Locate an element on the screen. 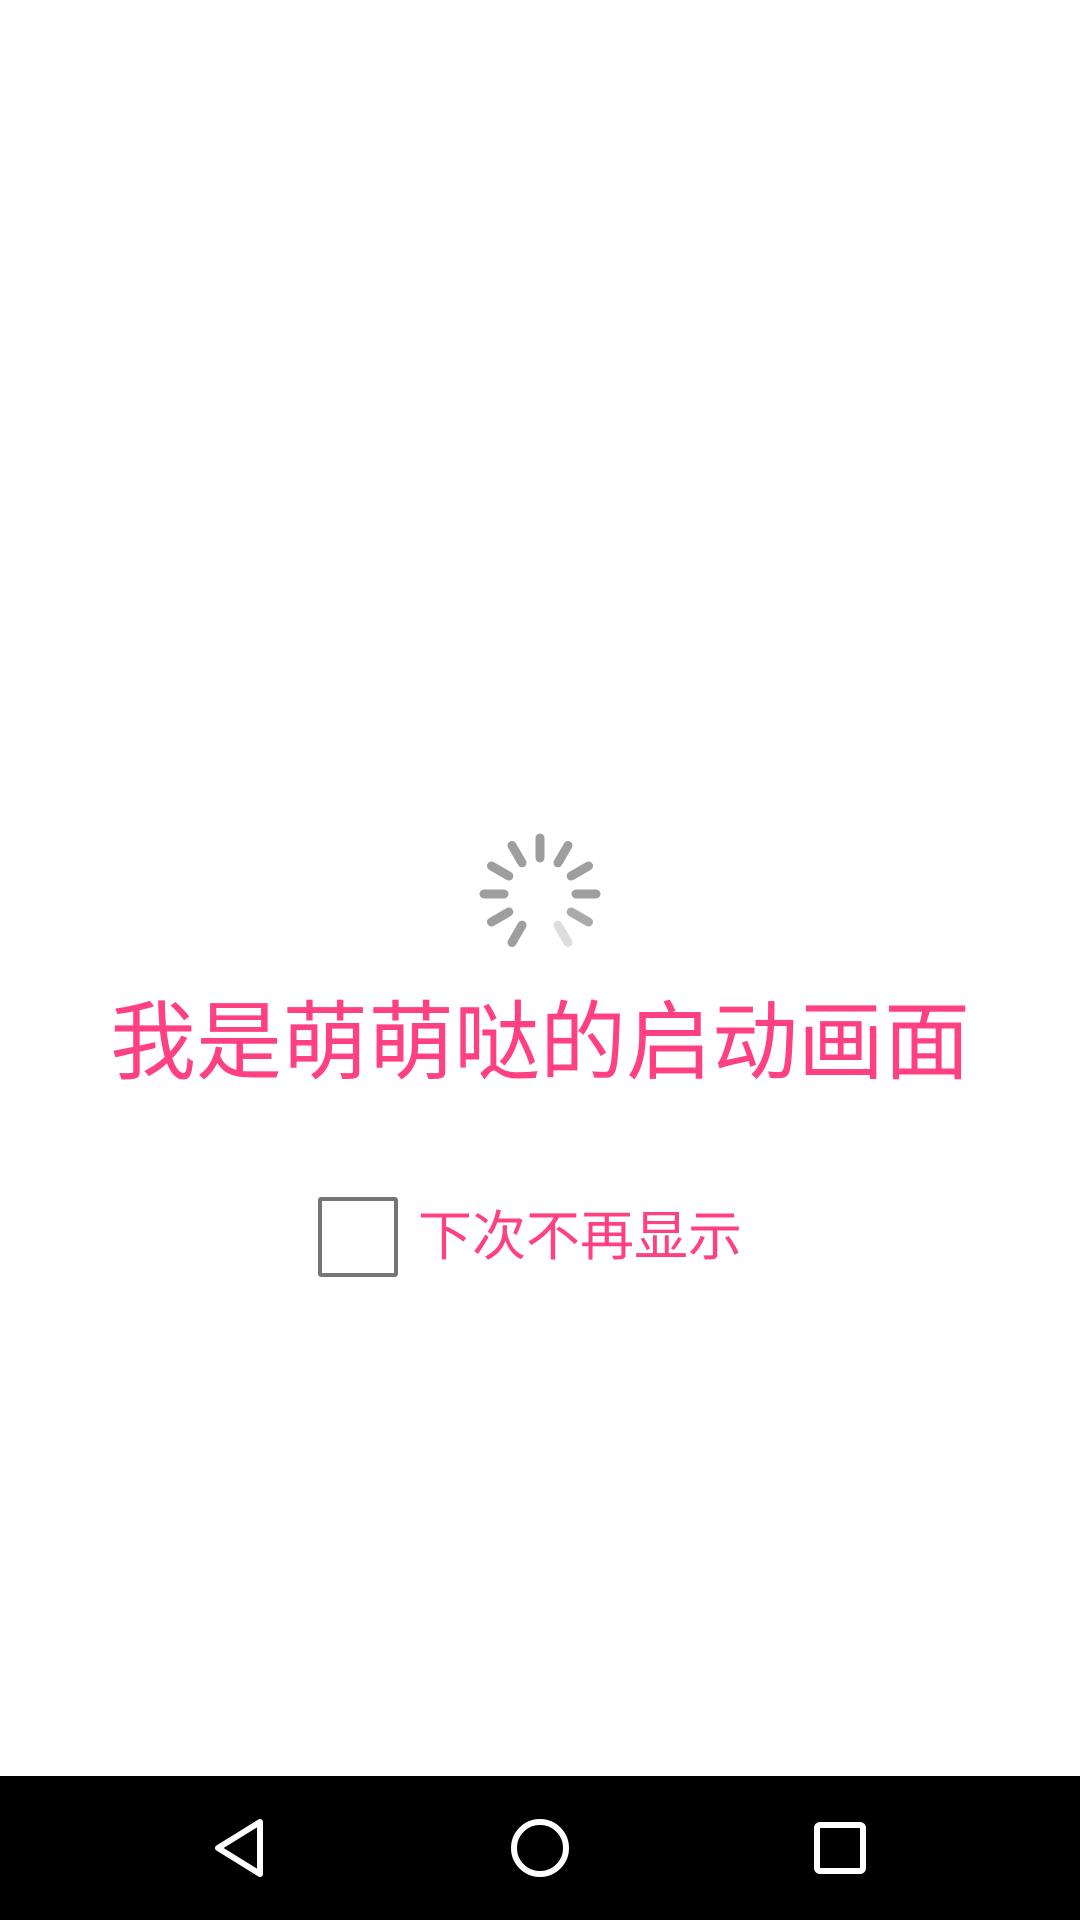  loading-spinner-icon is located at coordinates (540, 890).